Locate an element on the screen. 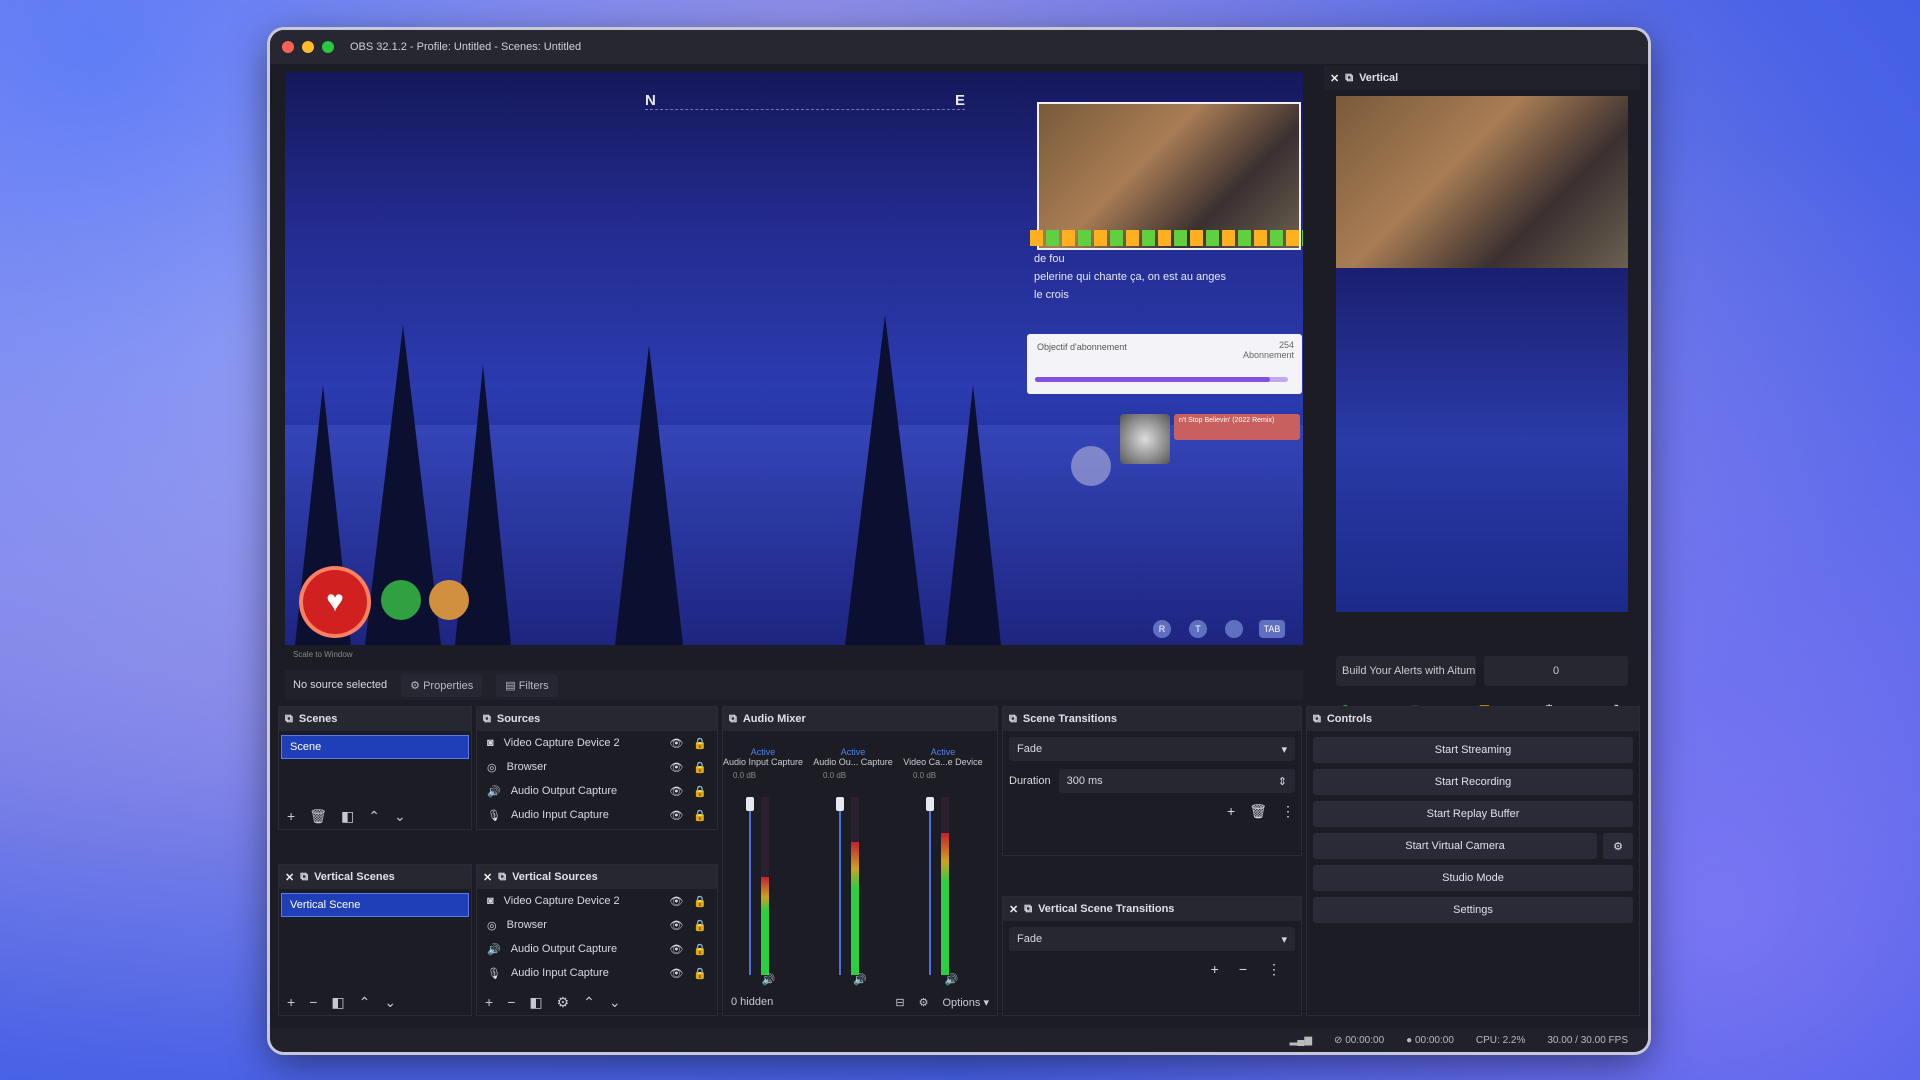 The image size is (1920, 1080). vertical-scene-item: Vertical Scene is located at coordinates (375, 905).